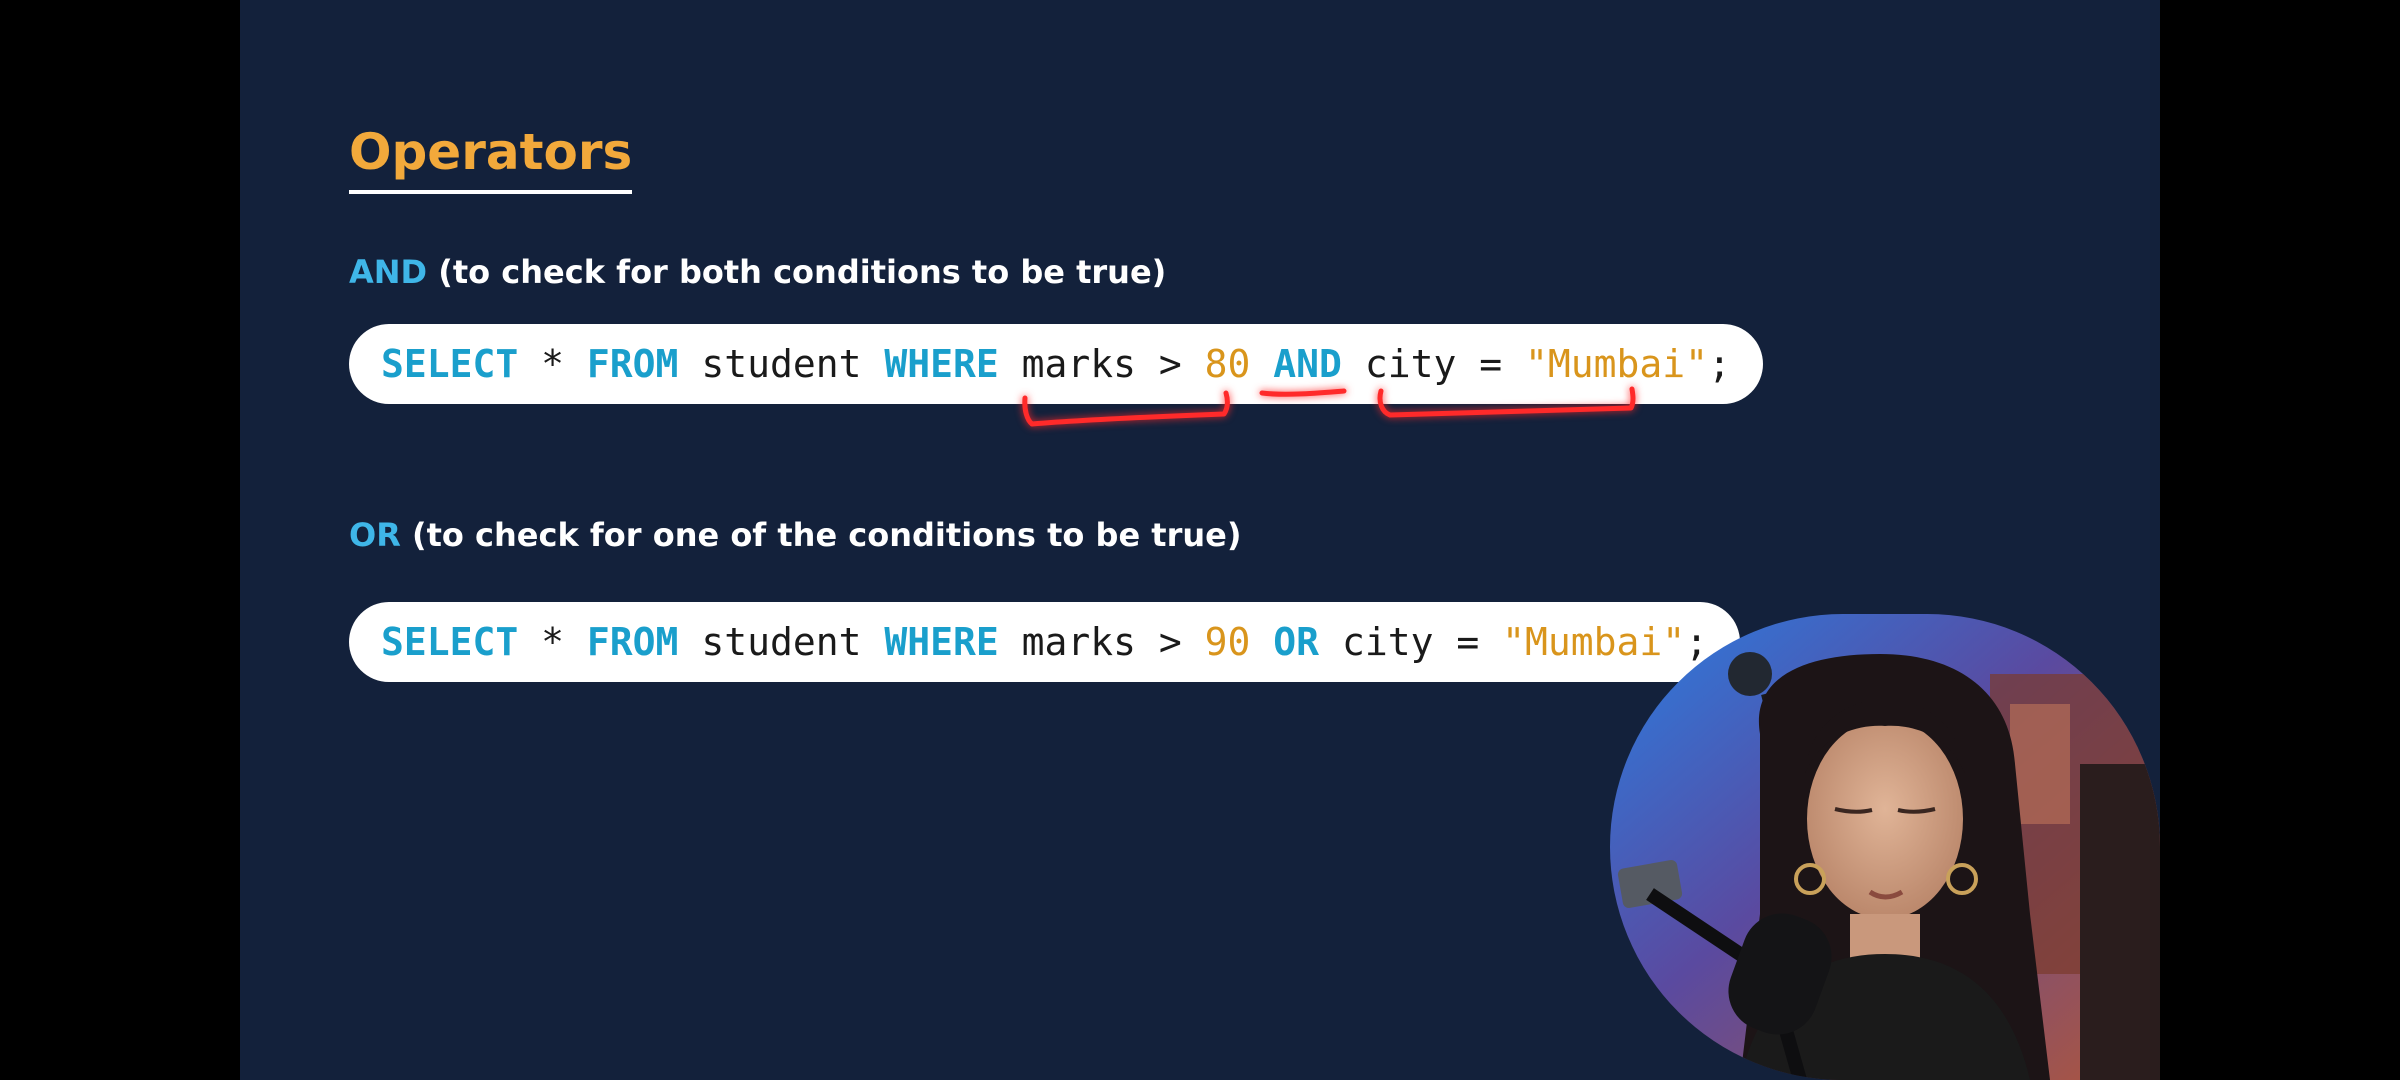  Describe the element at coordinates (375, 535) in the screenshot. I see `or-keyword: OR` at that location.